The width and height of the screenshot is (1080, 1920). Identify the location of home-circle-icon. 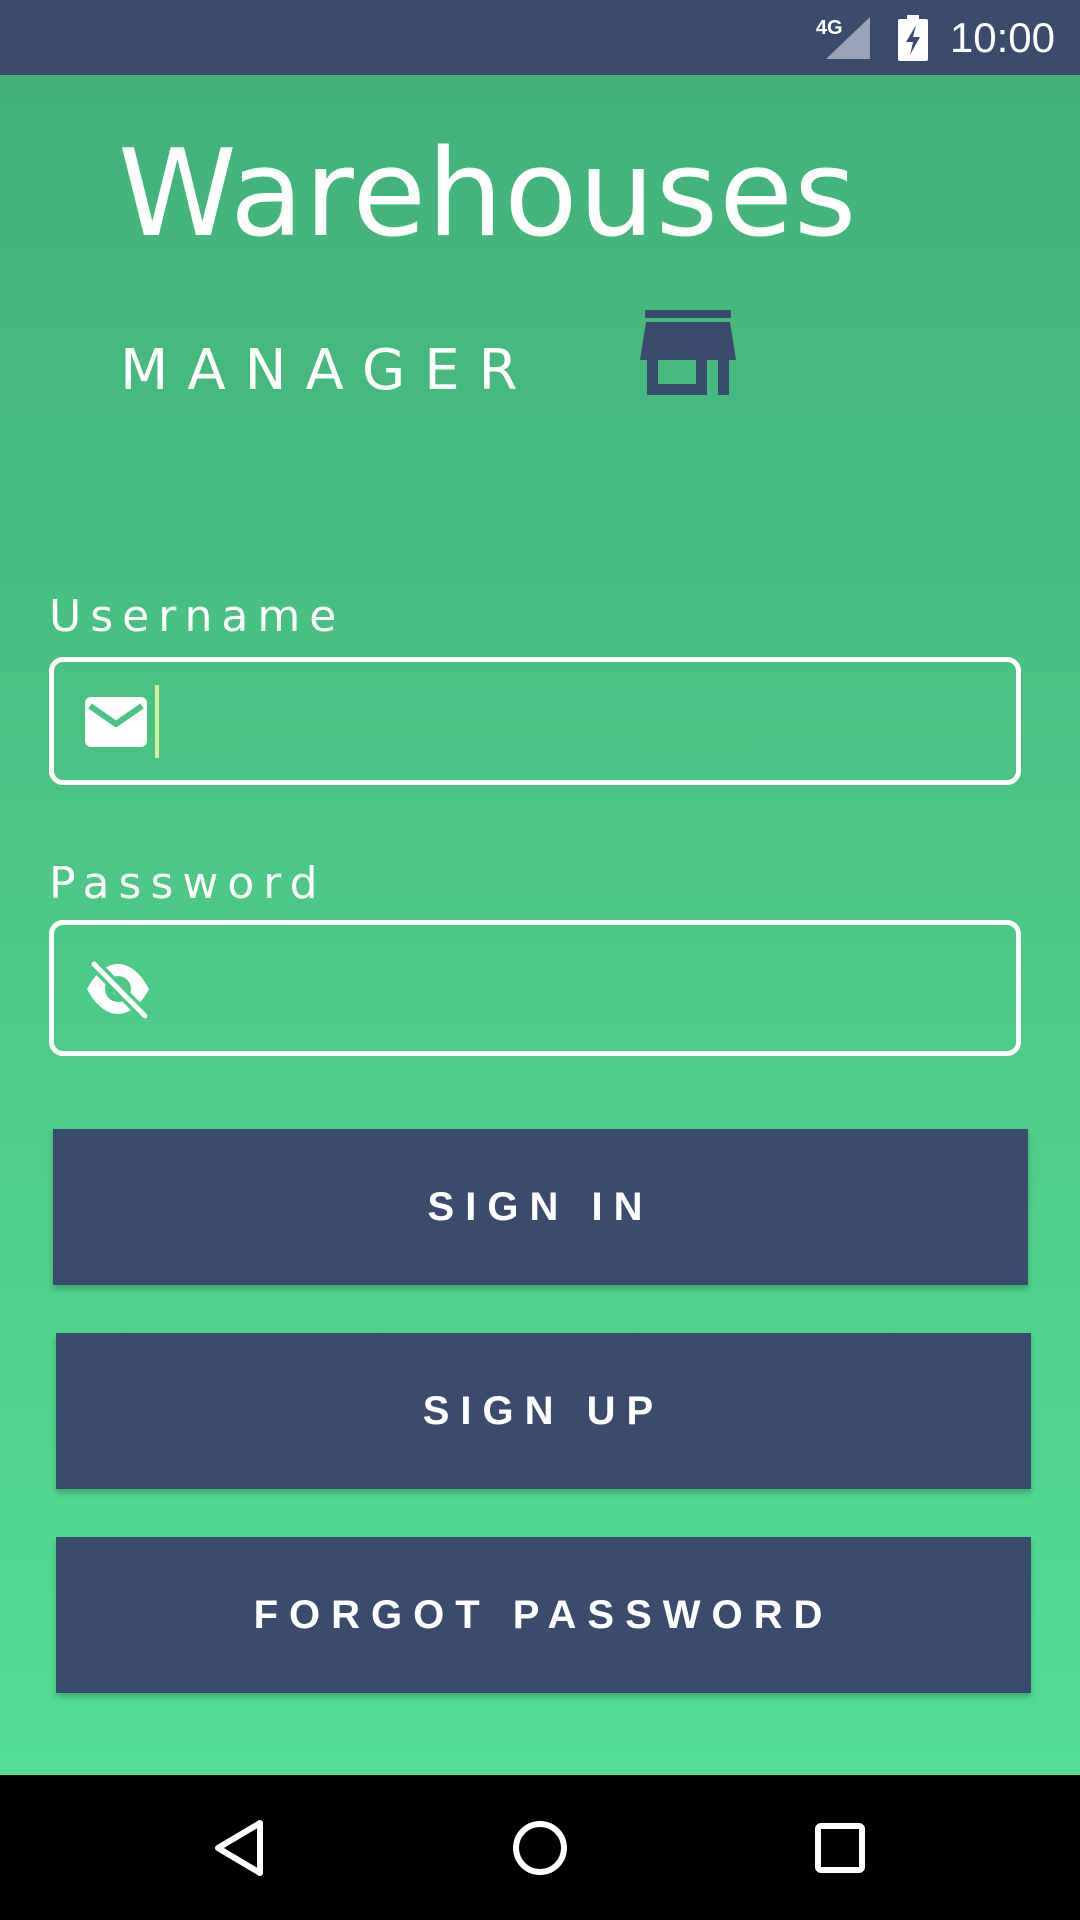
(540, 1847).